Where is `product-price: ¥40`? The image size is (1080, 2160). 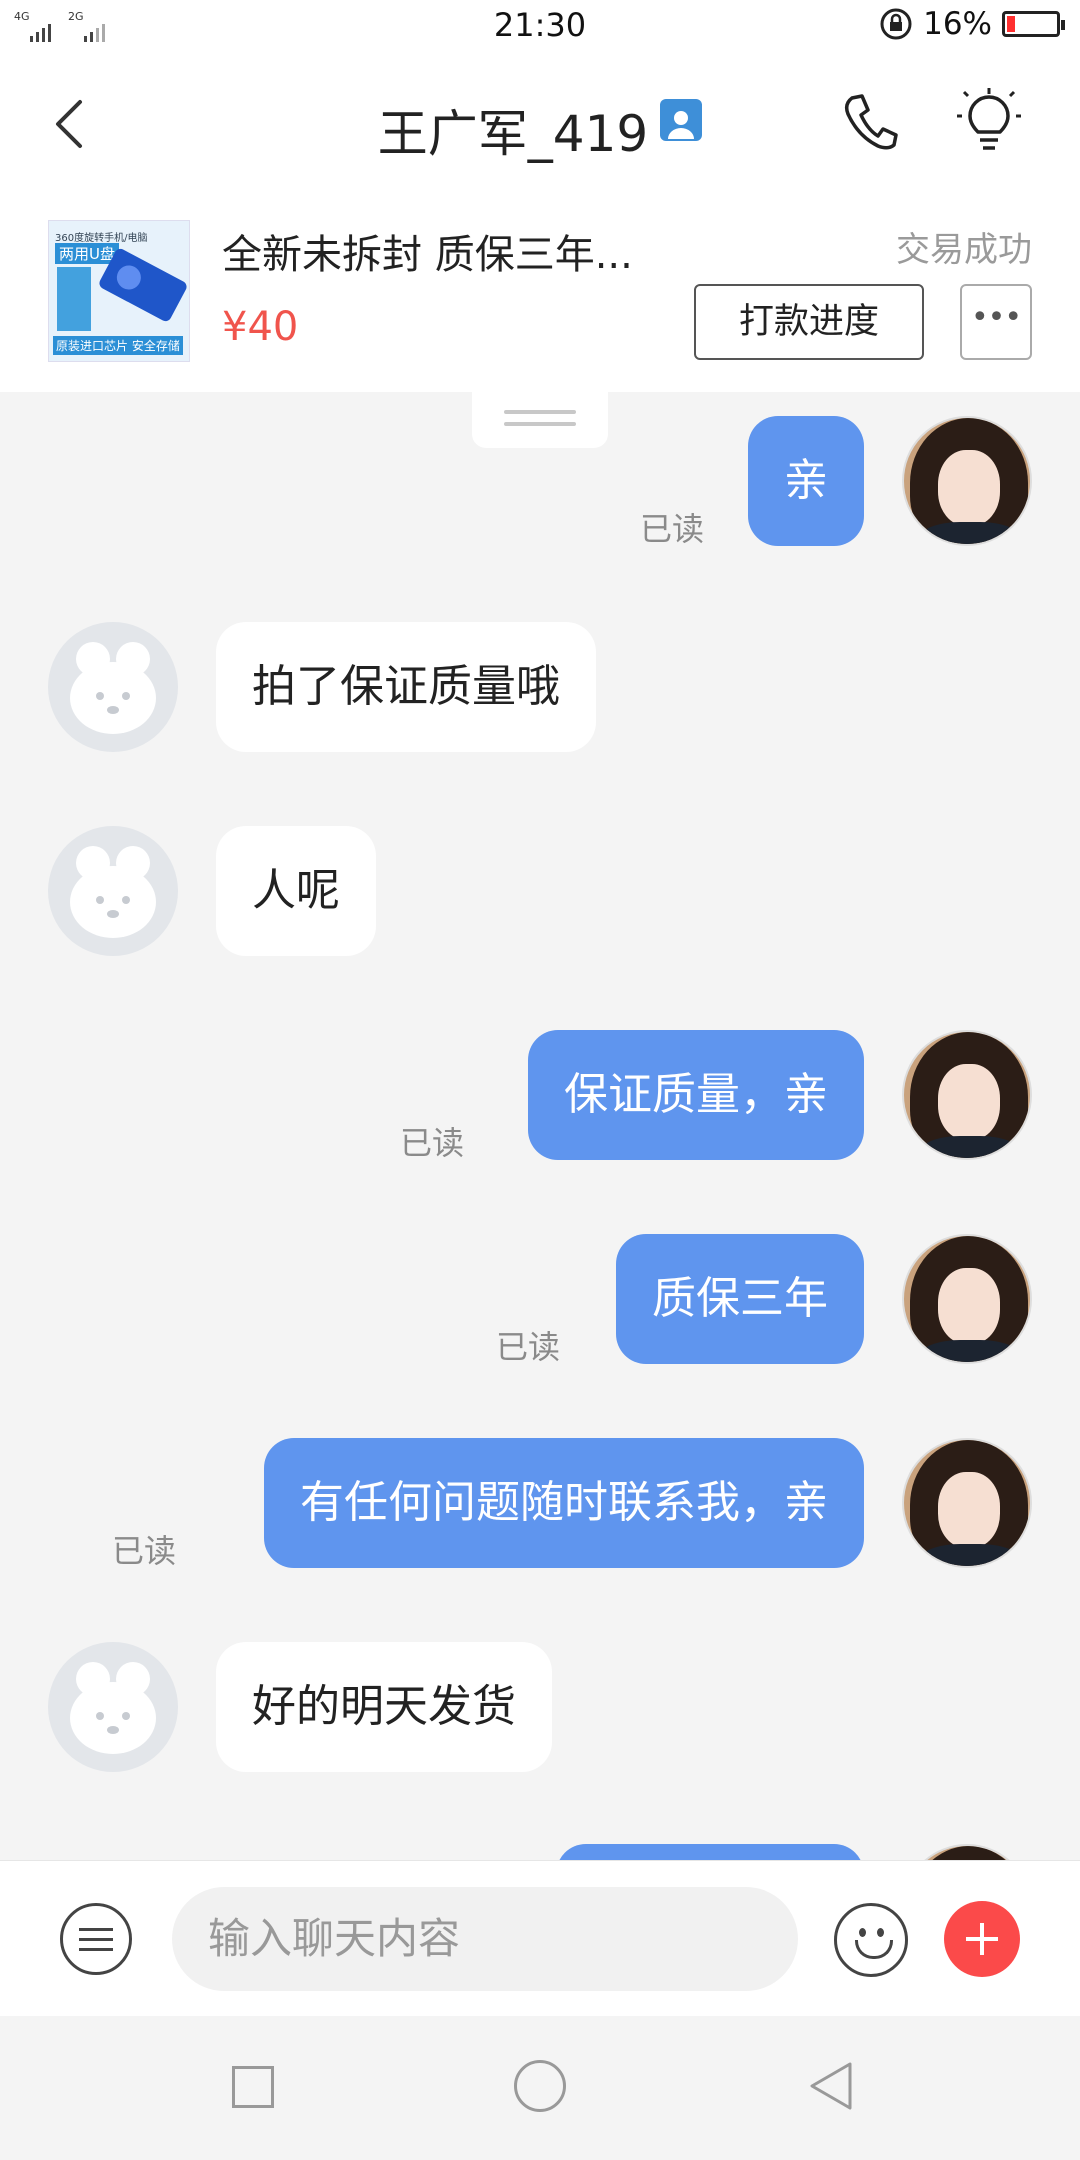 product-price: ¥40 is located at coordinates (260, 327).